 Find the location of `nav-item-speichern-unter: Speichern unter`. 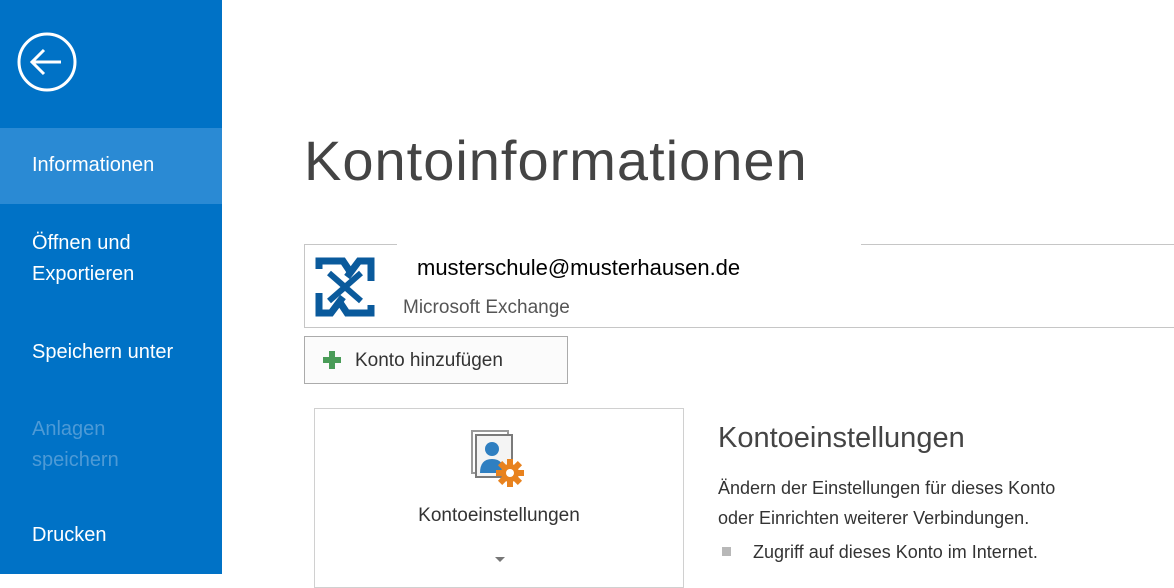

nav-item-speichern-unter: Speichern unter is located at coordinates (111, 354).